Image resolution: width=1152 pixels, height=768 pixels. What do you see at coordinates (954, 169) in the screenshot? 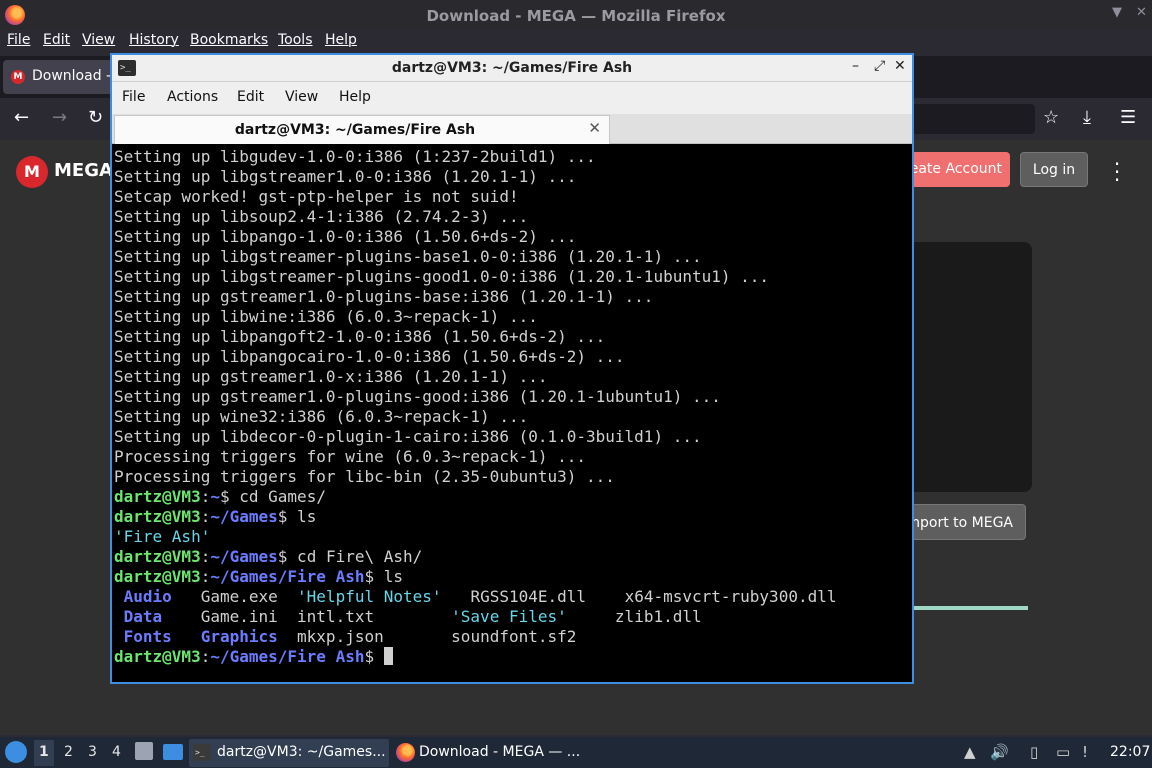
I see `create-account-button: eate Account` at bounding box center [954, 169].